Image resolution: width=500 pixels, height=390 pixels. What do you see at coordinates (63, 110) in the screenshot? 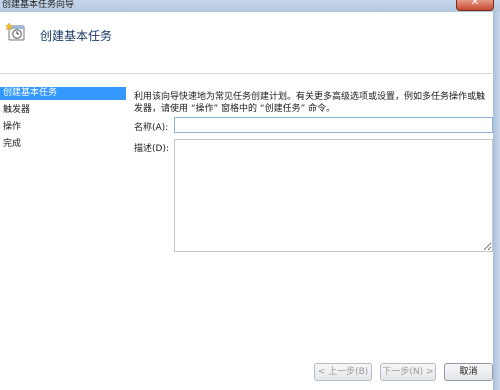
I see `nav-item-trigger: 触发器` at bounding box center [63, 110].